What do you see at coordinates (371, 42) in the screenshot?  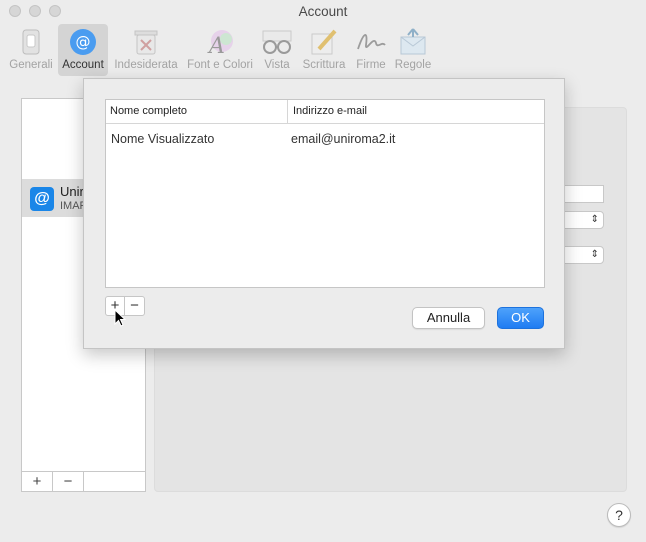 I see `signature-icon` at bounding box center [371, 42].